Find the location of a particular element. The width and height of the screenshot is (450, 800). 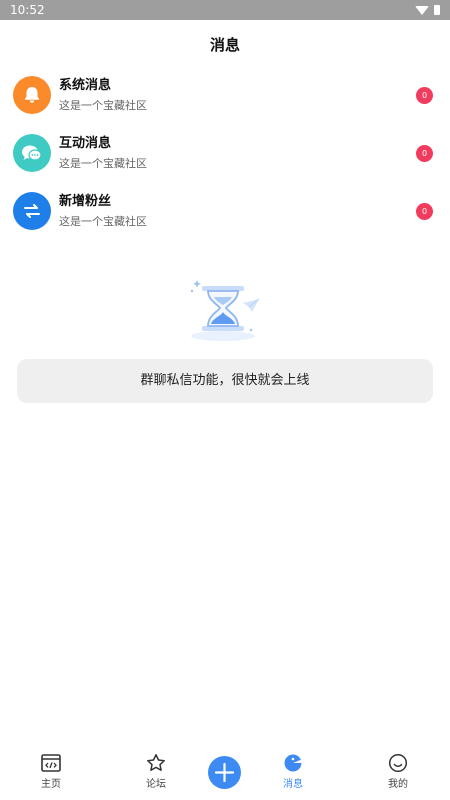

swap-arrows-icon is located at coordinates (32, 211).